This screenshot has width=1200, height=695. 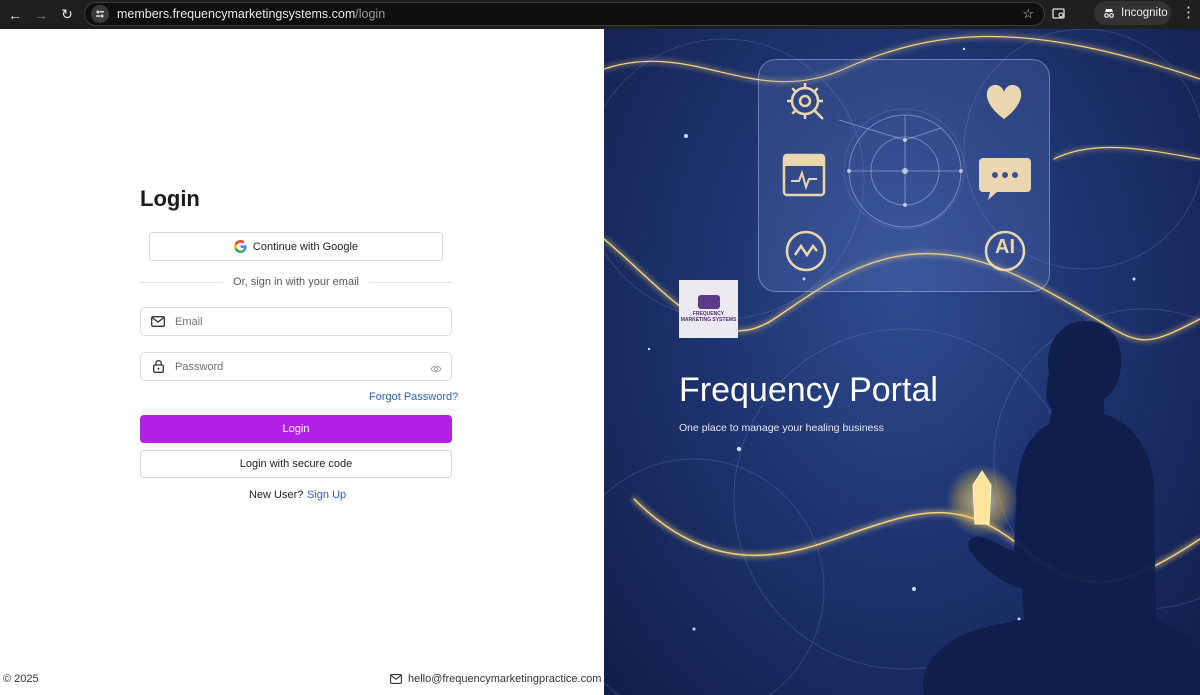 What do you see at coordinates (1188, 12) in the screenshot?
I see `menu-kebab-icon: ⋮` at bounding box center [1188, 12].